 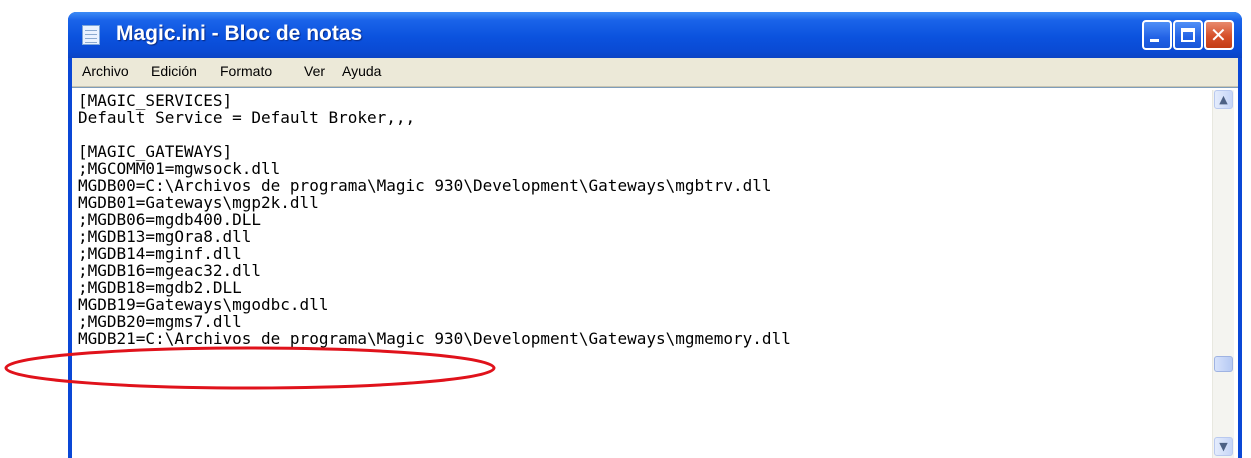 I want to click on minimize-icon, so click(x=1154, y=40).